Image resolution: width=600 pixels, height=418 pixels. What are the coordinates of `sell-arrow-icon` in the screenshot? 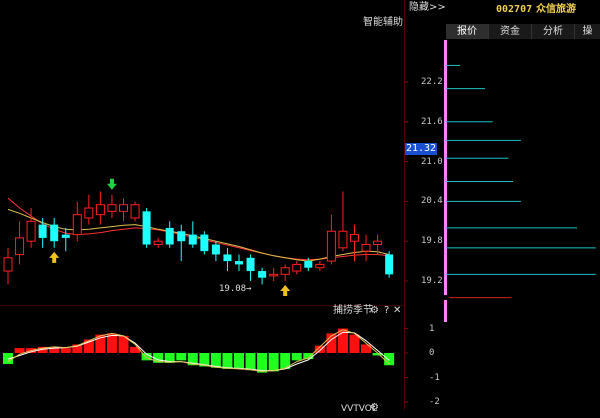 It's located at (111, 184).